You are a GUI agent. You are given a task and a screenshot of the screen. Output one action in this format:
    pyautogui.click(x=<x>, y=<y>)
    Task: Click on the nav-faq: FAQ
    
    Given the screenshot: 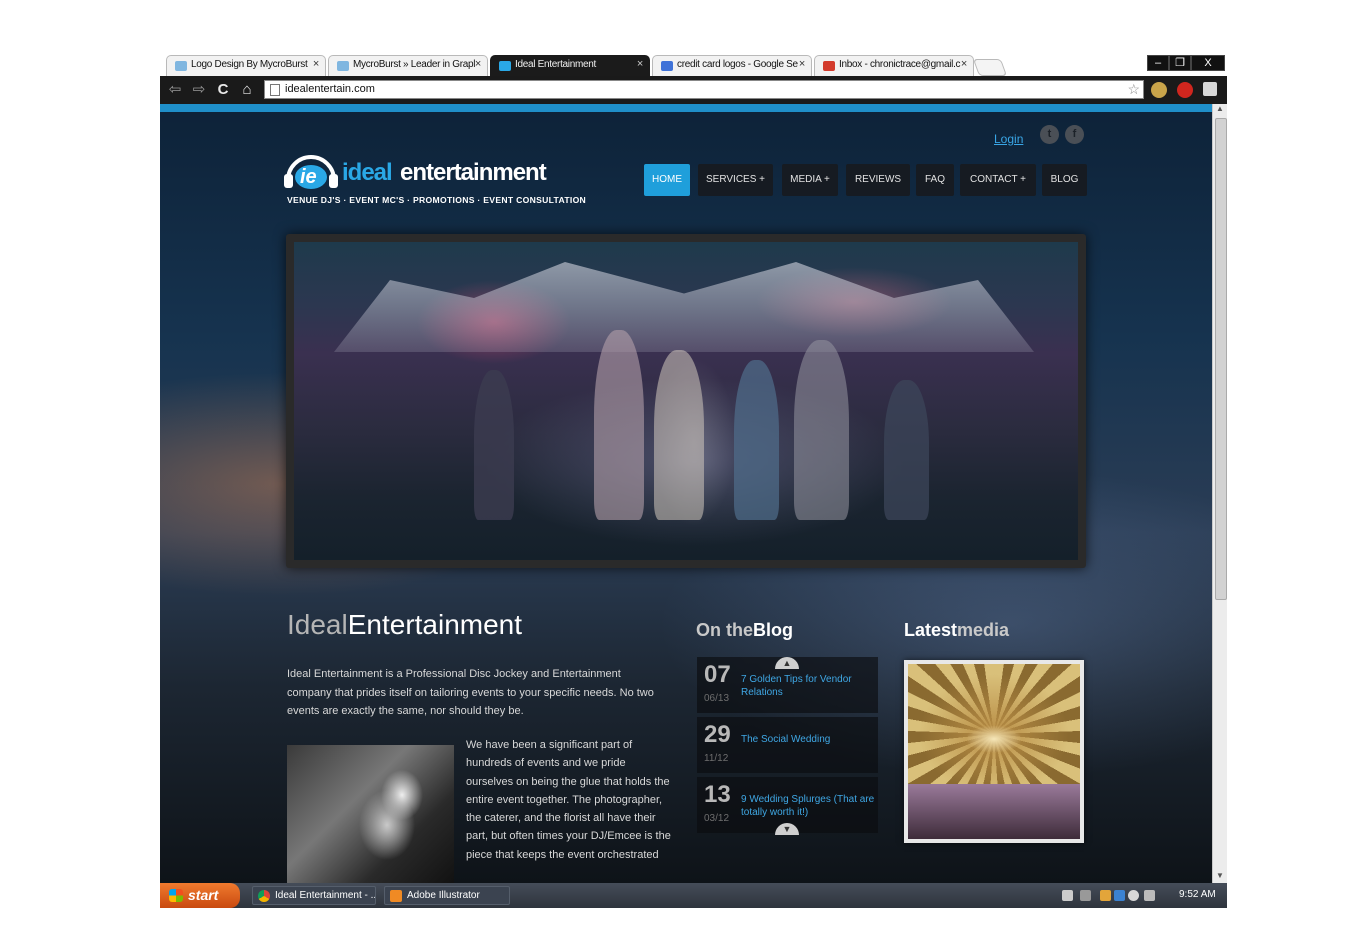 What is the action you would take?
    pyautogui.click(x=935, y=180)
    